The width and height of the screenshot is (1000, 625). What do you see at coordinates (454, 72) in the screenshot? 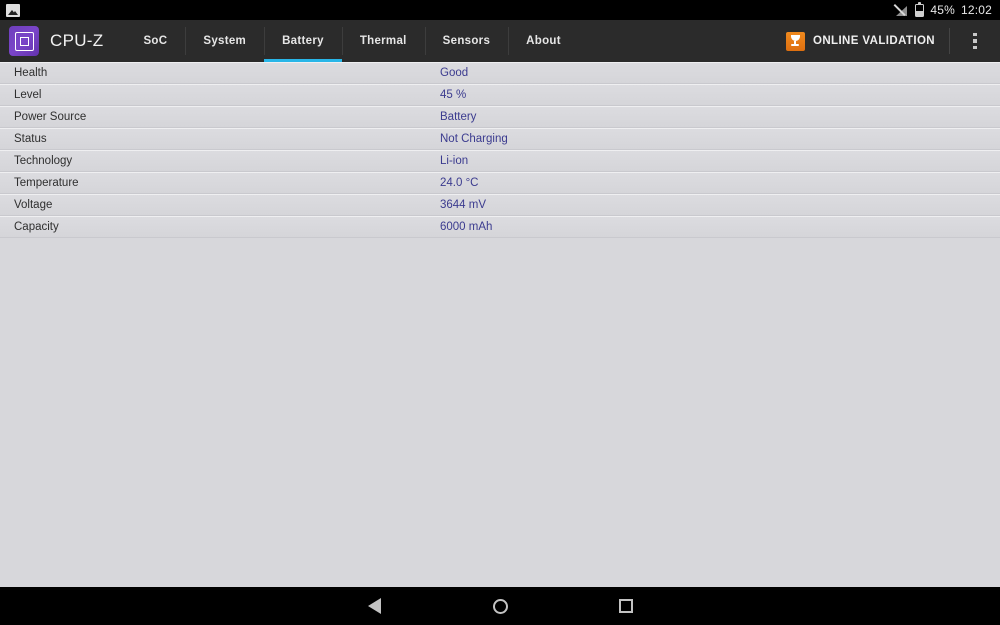
I see `row-value: Good` at bounding box center [454, 72].